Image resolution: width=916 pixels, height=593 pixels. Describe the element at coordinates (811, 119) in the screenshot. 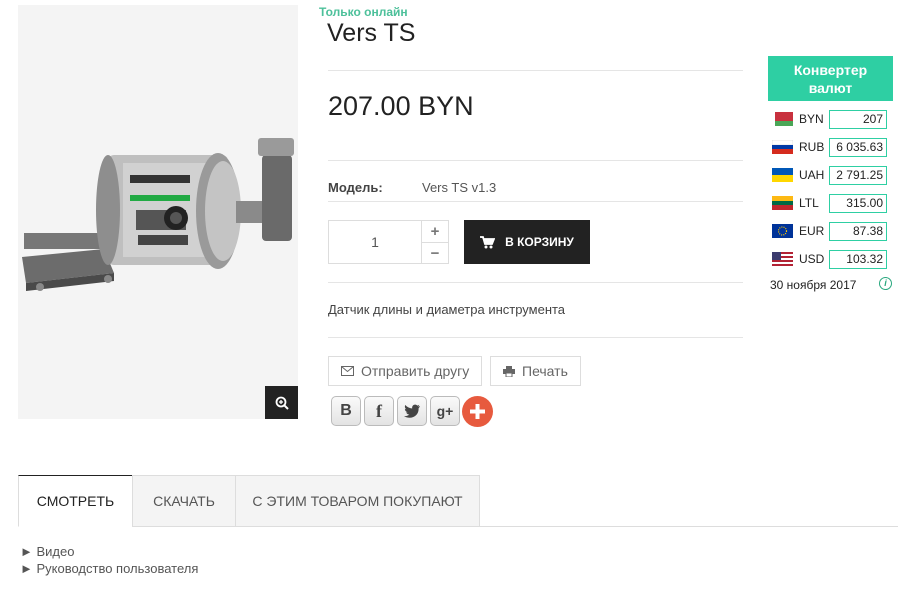

I see `currency-code: BYN` at that location.